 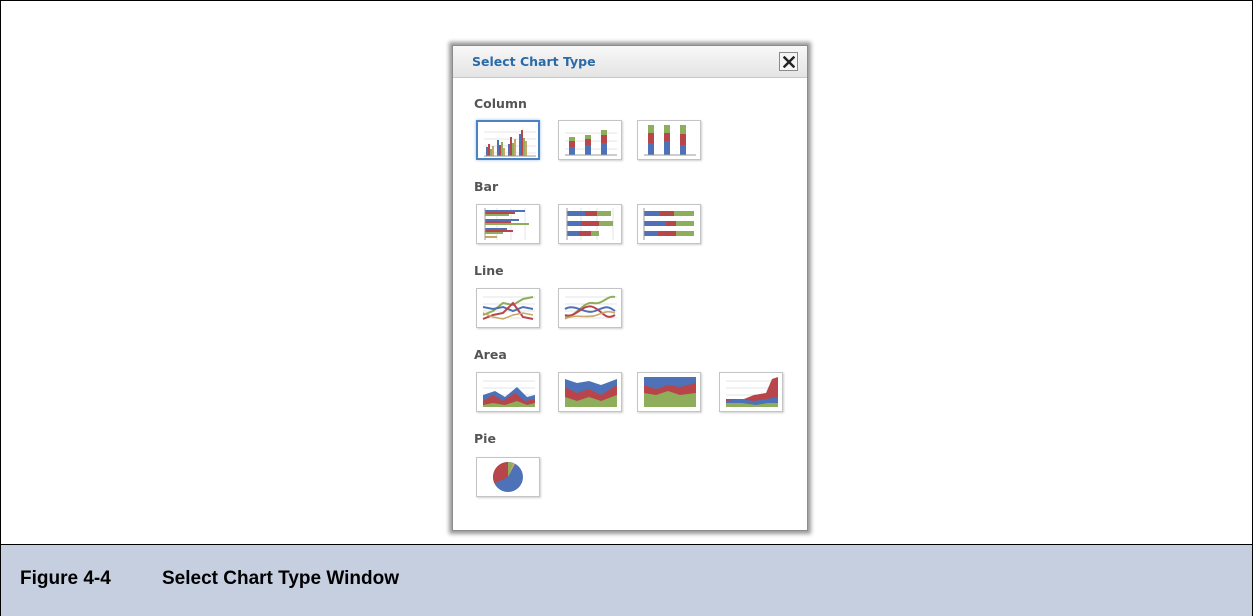 What do you see at coordinates (490, 354) in the screenshot?
I see `section-label-area: Area` at bounding box center [490, 354].